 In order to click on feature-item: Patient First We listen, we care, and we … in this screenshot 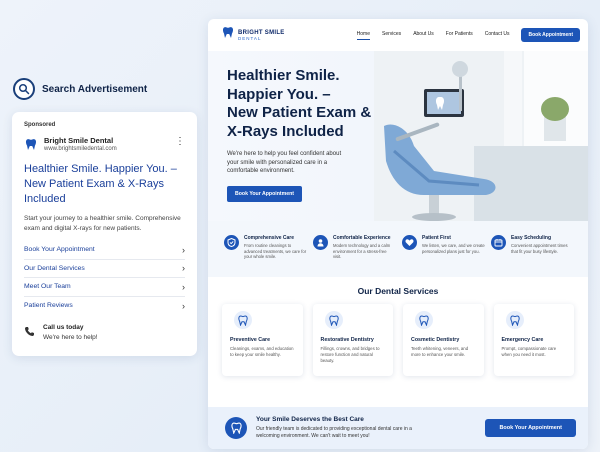, I will do `click(443, 256)`.